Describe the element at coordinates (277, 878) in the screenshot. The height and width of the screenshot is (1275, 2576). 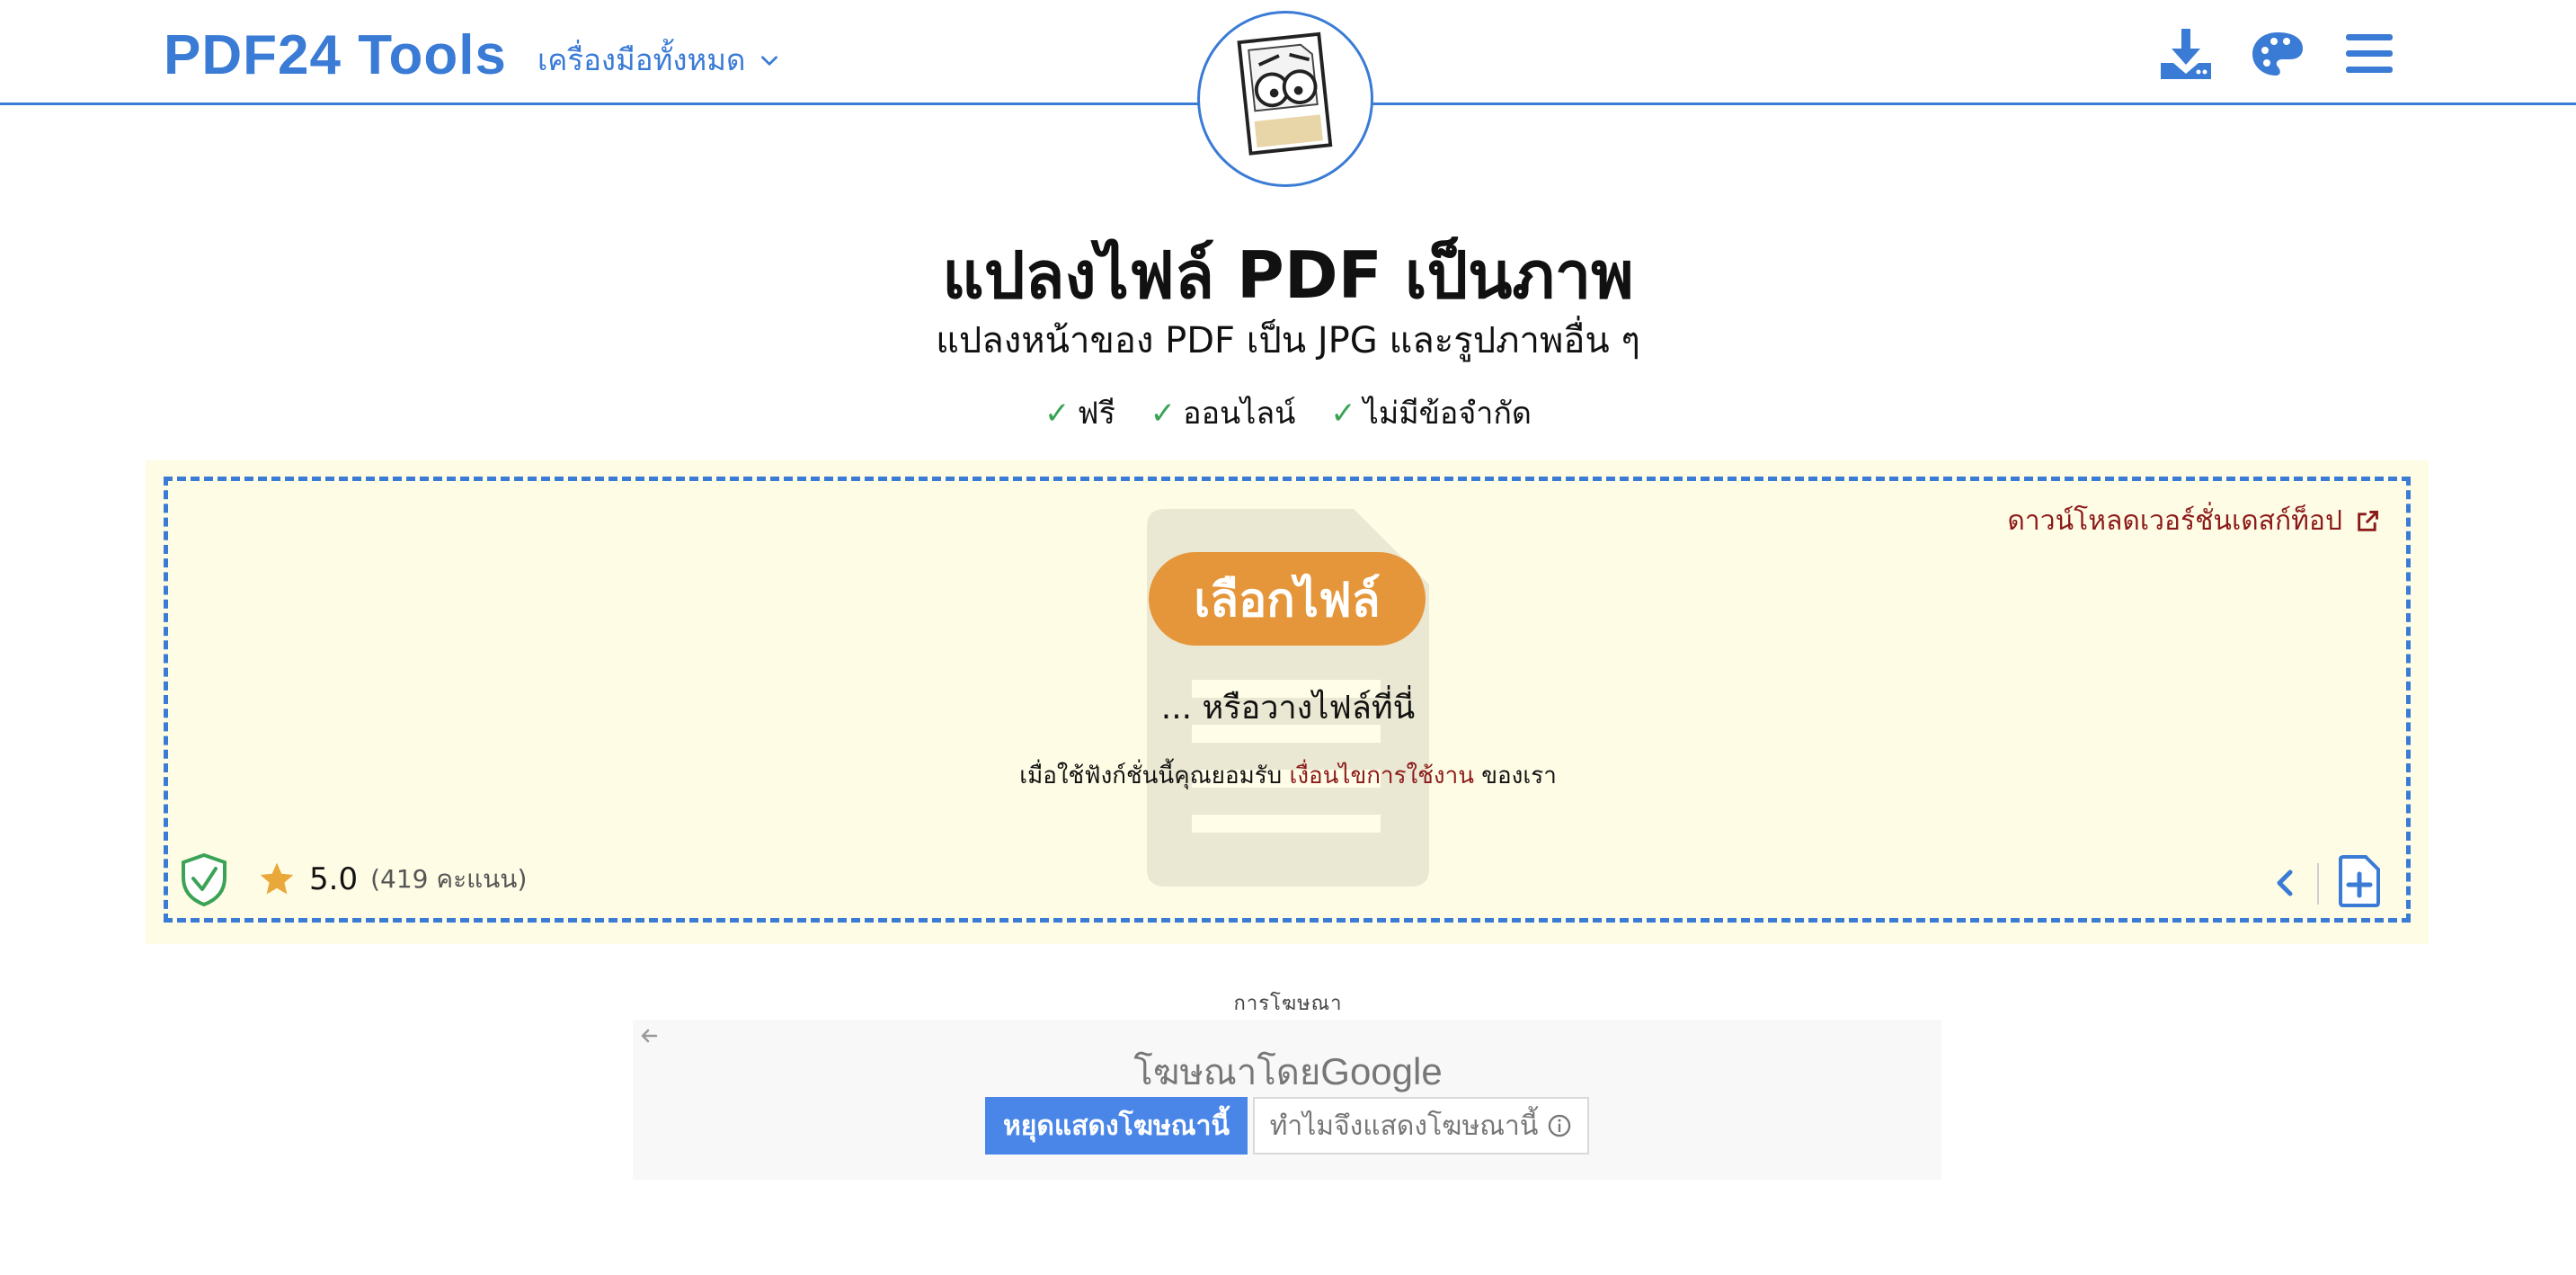
I see `star-icon` at that location.